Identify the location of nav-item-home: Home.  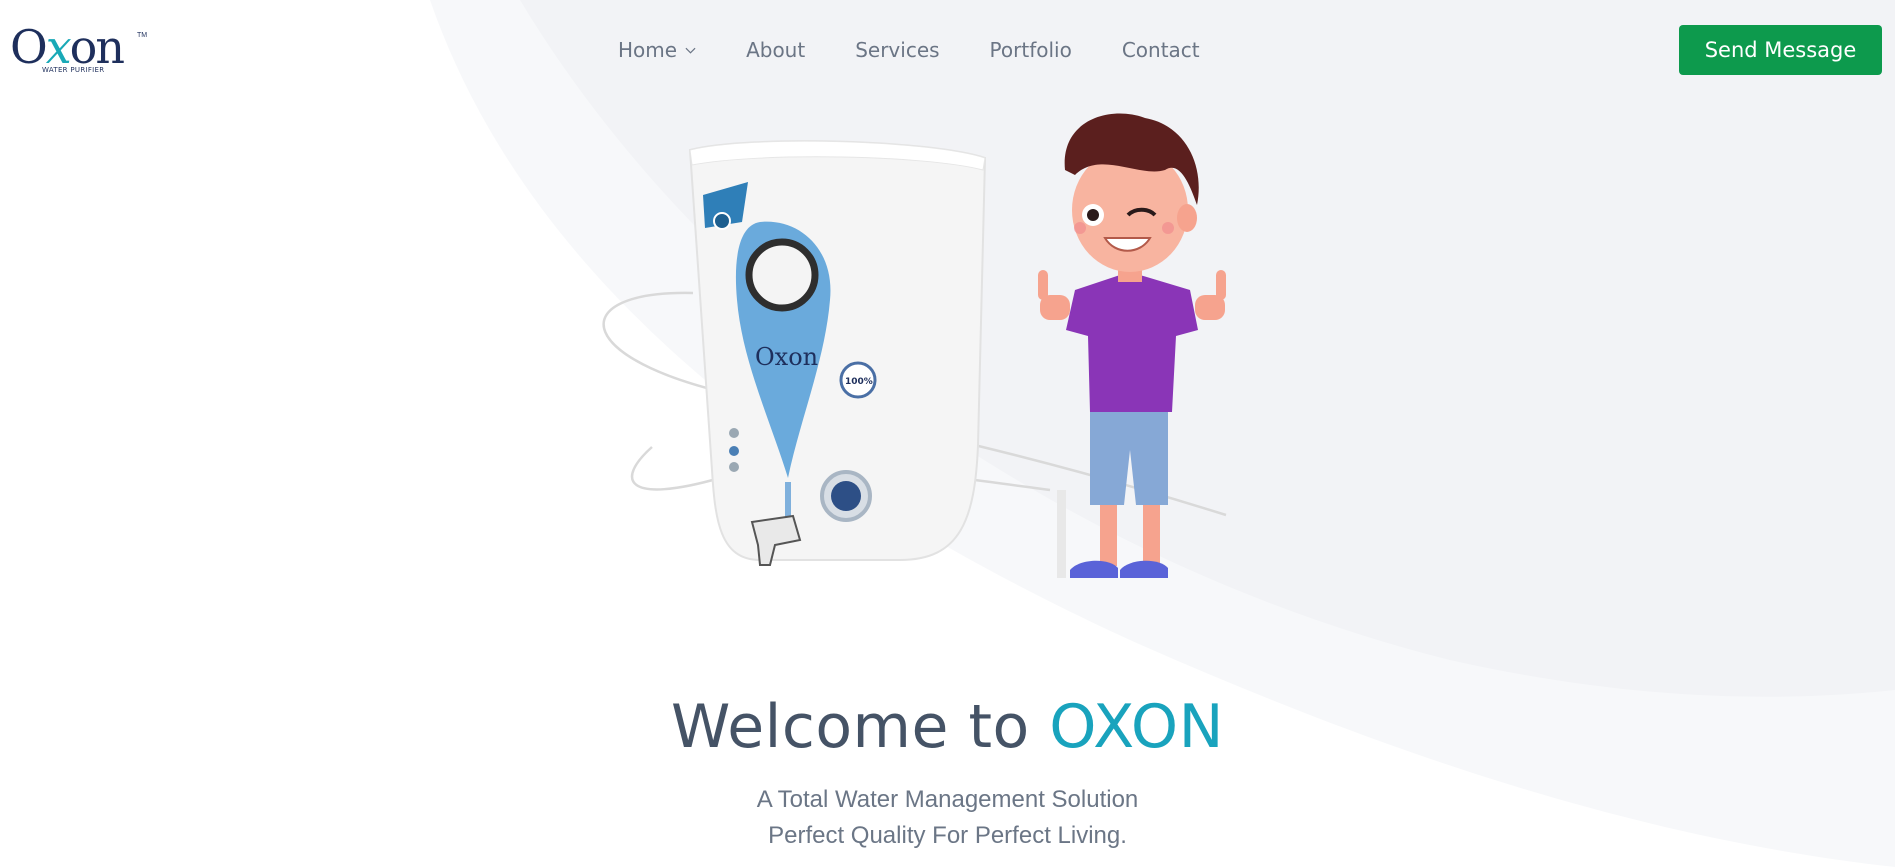
(657, 50).